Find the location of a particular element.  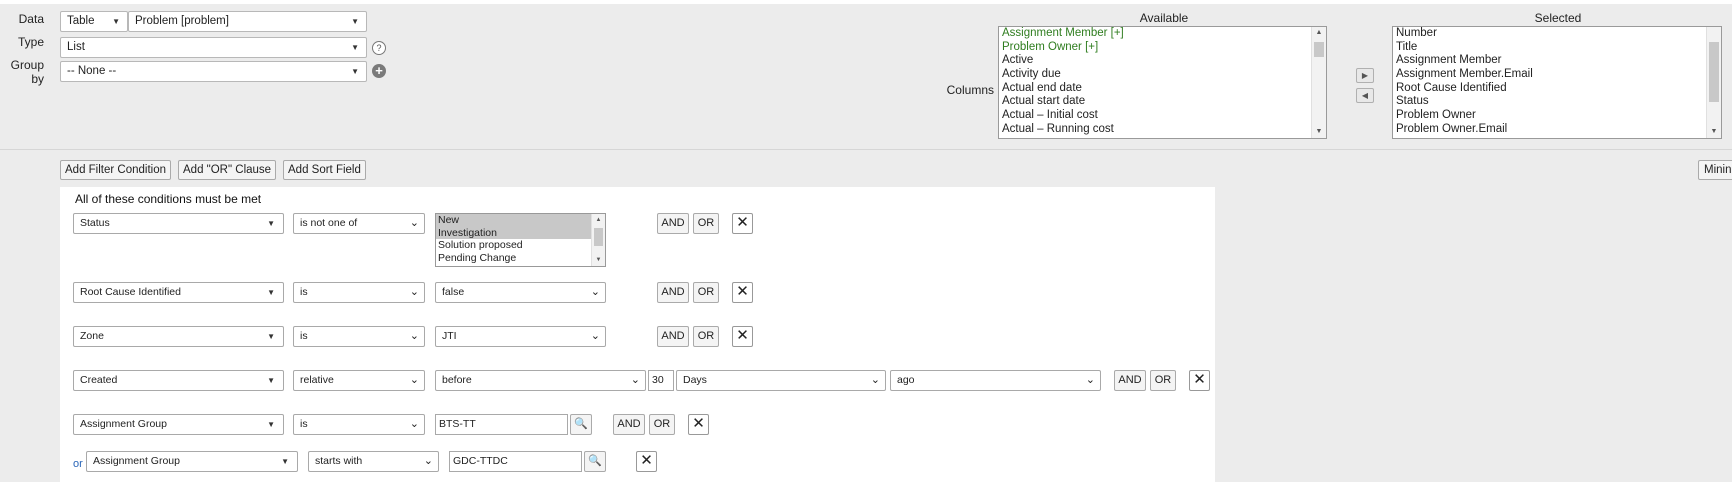

condition-operator-select: is not one of ⌄ is located at coordinates (359, 223).